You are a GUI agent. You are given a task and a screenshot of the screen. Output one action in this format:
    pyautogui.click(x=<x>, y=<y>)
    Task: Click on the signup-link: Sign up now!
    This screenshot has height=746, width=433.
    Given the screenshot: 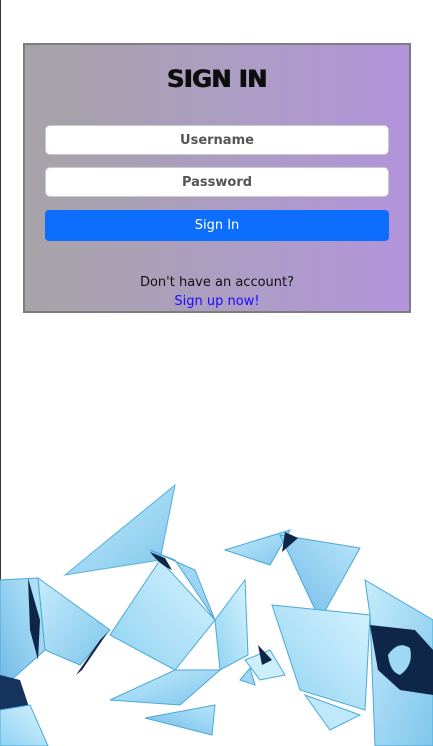 What is the action you would take?
    pyautogui.click(x=217, y=301)
    